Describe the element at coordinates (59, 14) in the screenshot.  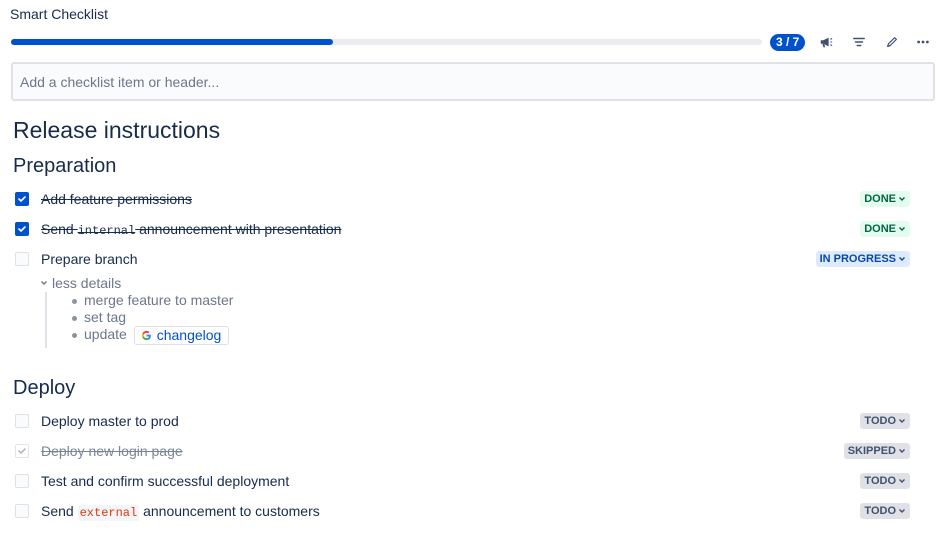
I see `app-title: Smart Checklist` at that location.